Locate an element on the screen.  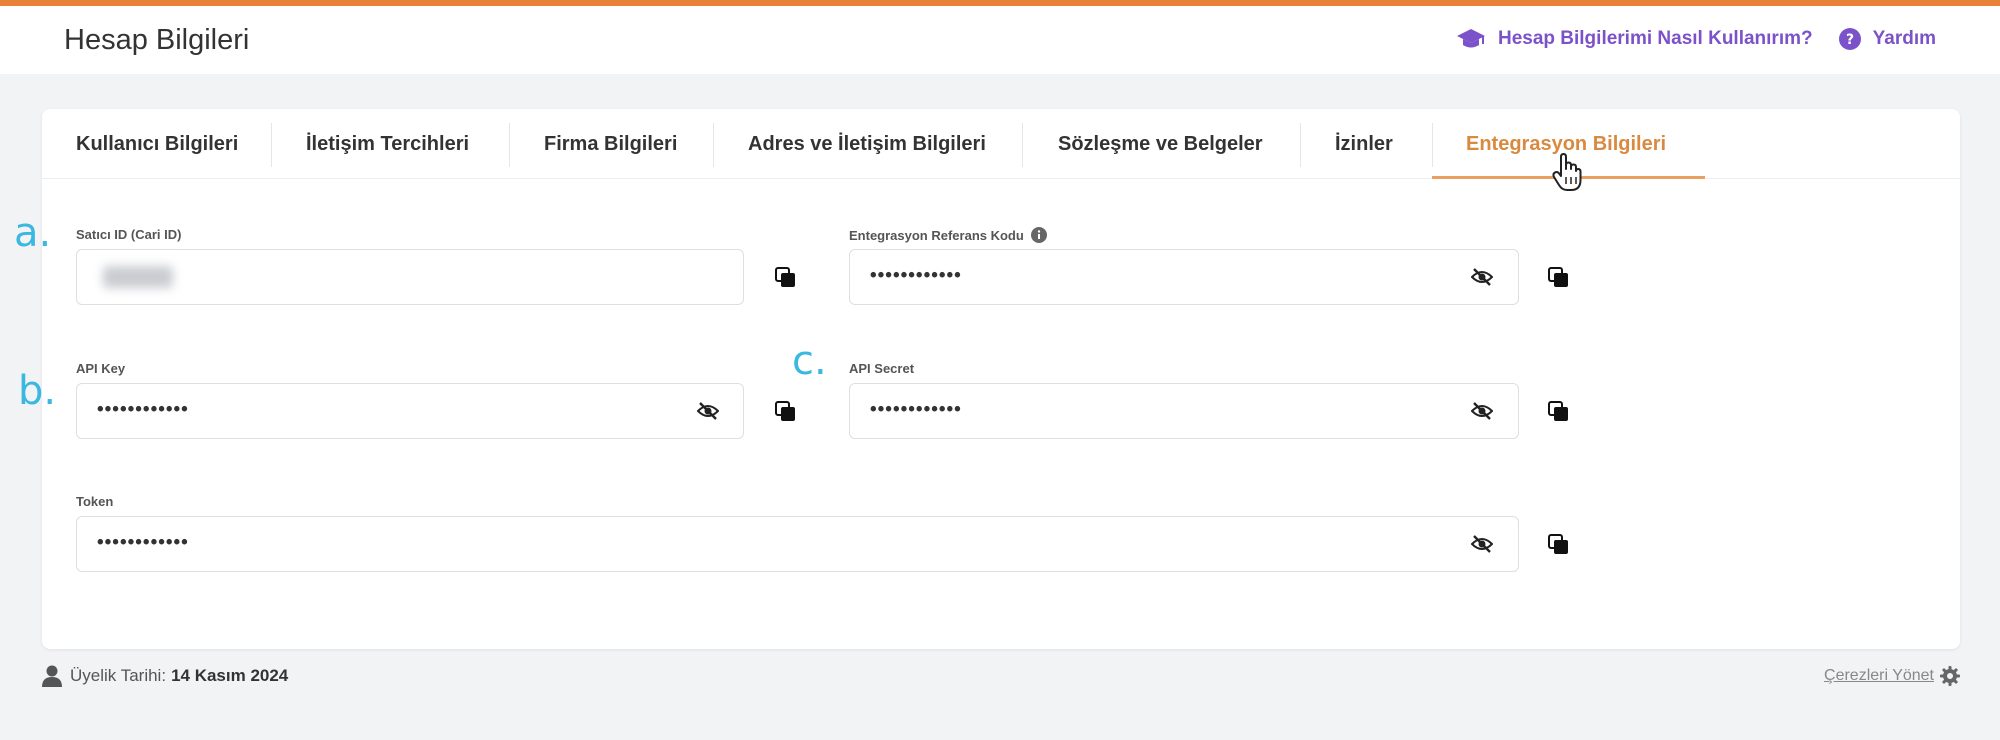
api-key-label: API Key is located at coordinates (101, 368).